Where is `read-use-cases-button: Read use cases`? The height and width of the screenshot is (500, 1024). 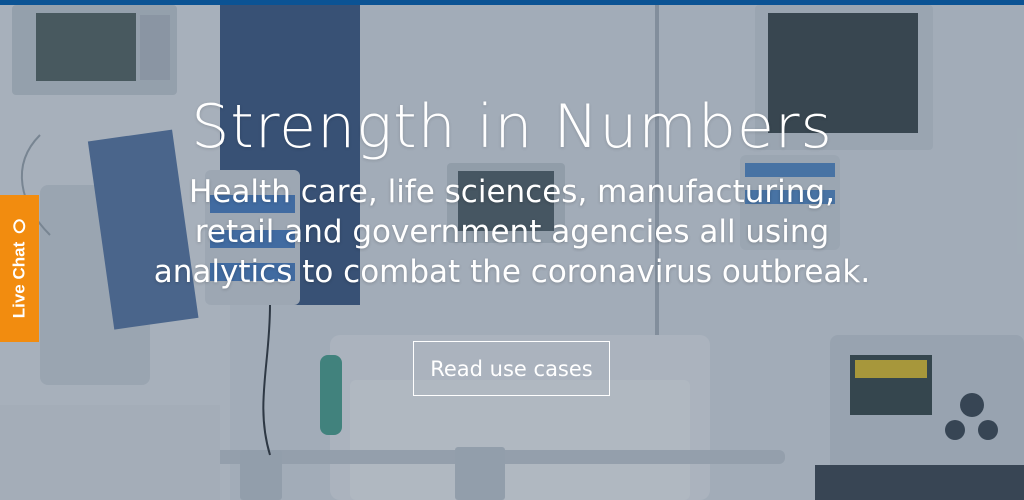
read-use-cases-button: Read use cases is located at coordinates (511, 368).